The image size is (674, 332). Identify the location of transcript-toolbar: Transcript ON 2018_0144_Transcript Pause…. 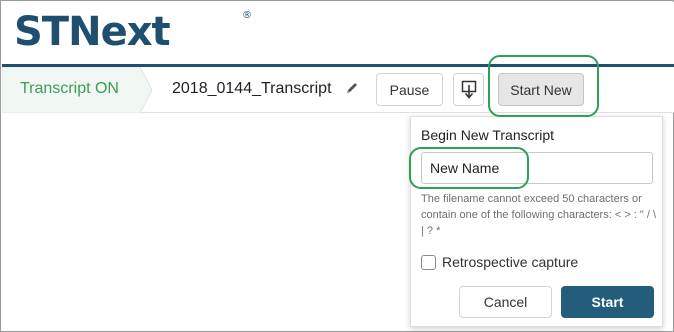
(338, 90).